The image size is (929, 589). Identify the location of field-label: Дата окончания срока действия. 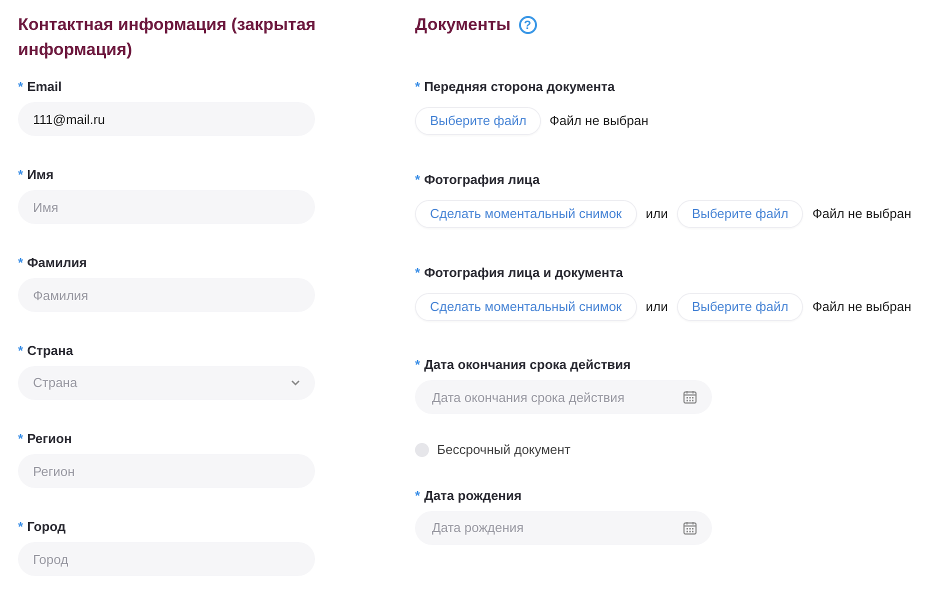
(527, 365).